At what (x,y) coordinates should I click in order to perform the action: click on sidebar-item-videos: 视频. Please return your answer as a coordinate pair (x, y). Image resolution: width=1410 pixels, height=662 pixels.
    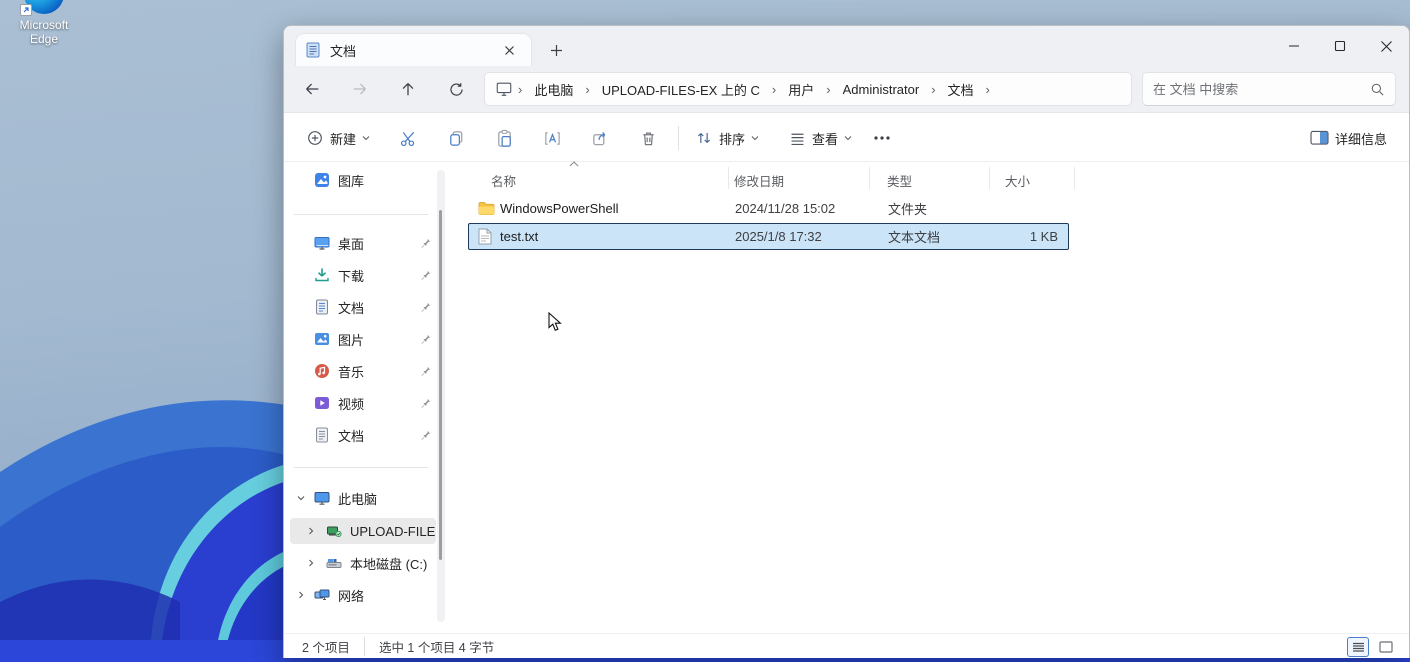
    Looking at the image, I should click on (363, 403).